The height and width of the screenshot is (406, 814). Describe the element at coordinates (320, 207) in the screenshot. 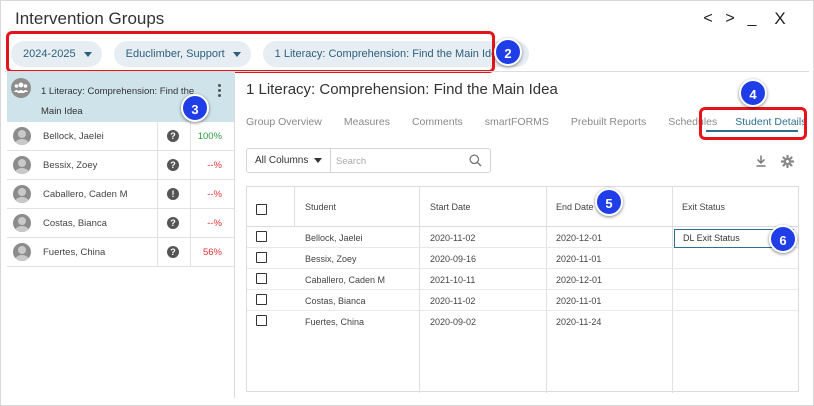

I see `column-header-student: Student` at that location.